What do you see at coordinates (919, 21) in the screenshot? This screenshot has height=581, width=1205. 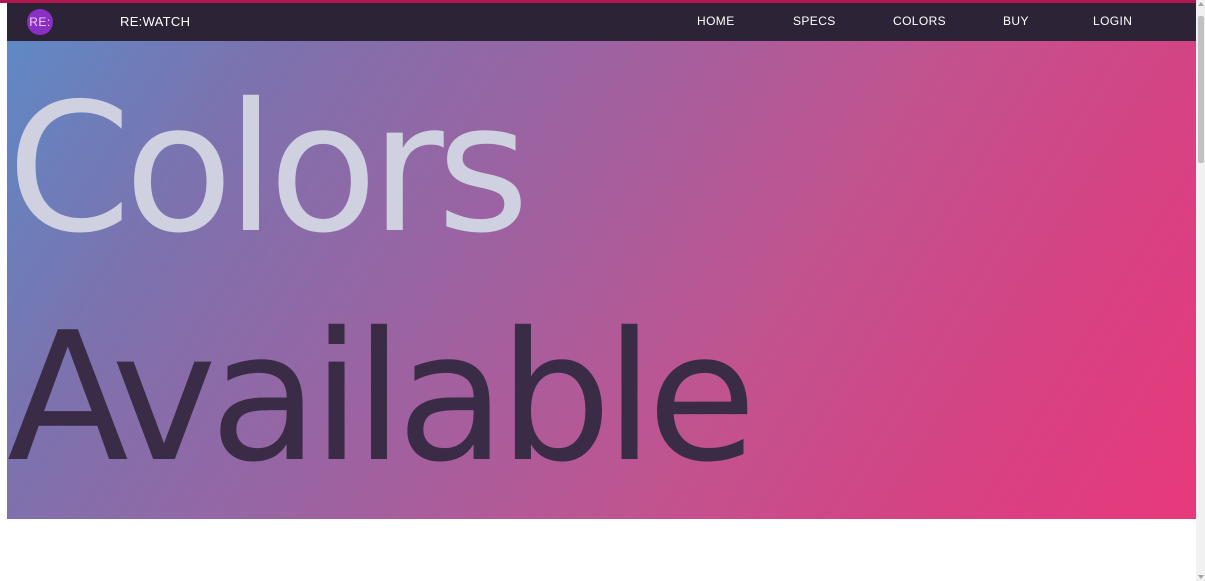 I see `nav-link-colors: COLORS` at bounding box center [919, 21].